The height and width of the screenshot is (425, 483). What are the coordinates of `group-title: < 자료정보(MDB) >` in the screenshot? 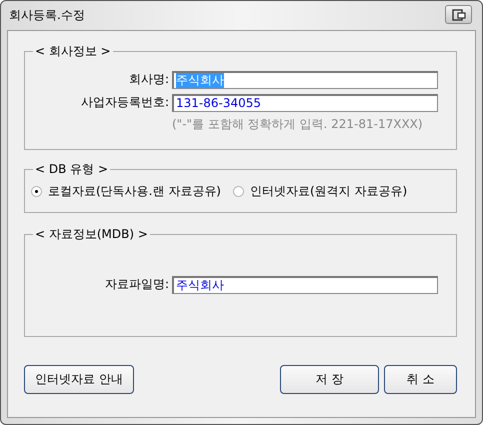 It's located at (91, 234).